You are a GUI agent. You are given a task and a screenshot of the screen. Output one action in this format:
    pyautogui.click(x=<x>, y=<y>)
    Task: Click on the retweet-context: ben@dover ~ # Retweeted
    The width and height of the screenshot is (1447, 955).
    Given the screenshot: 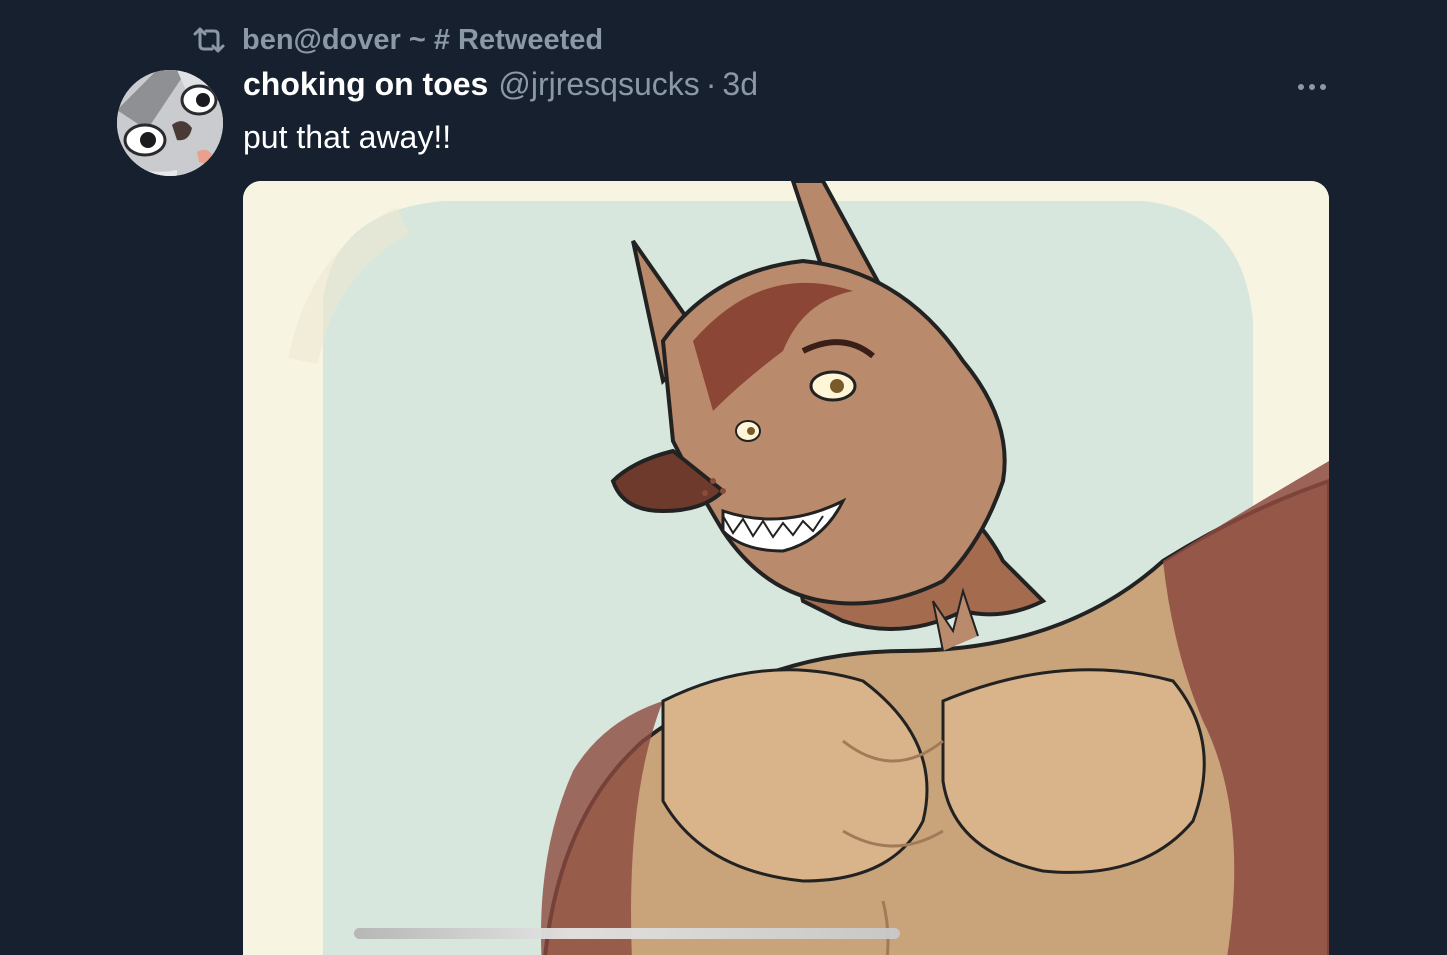 What is the action you would take?
    pyautogui.click(x=397, y=40)
    